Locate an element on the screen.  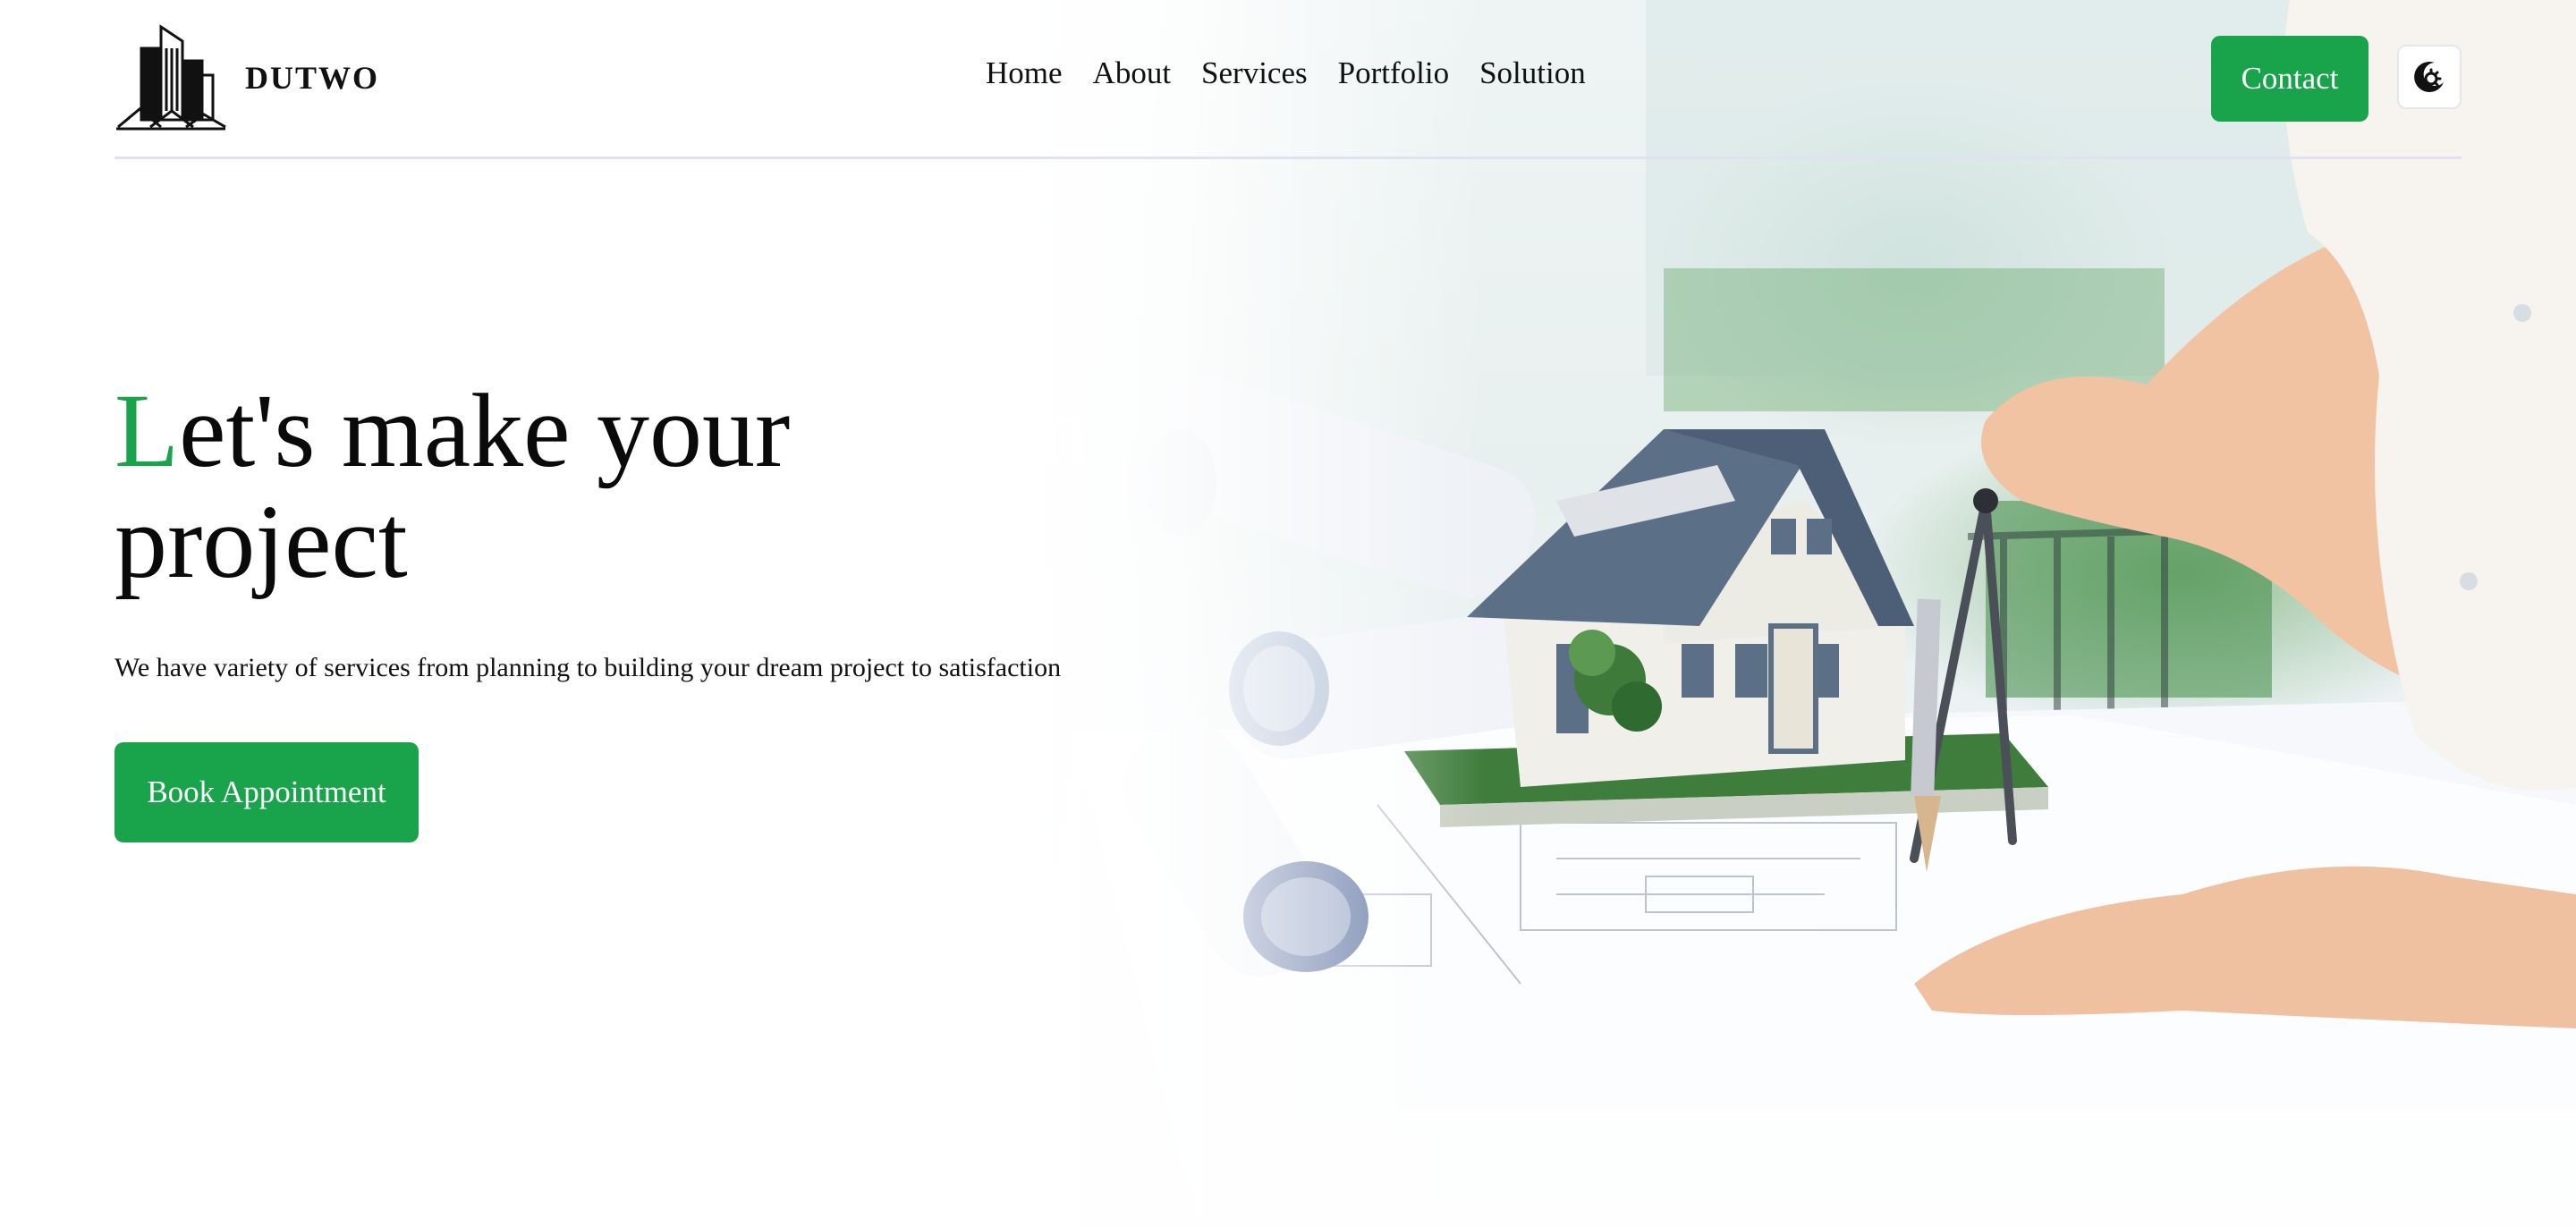
hero-title-text: et's make your is located at coordinates (498, 431).